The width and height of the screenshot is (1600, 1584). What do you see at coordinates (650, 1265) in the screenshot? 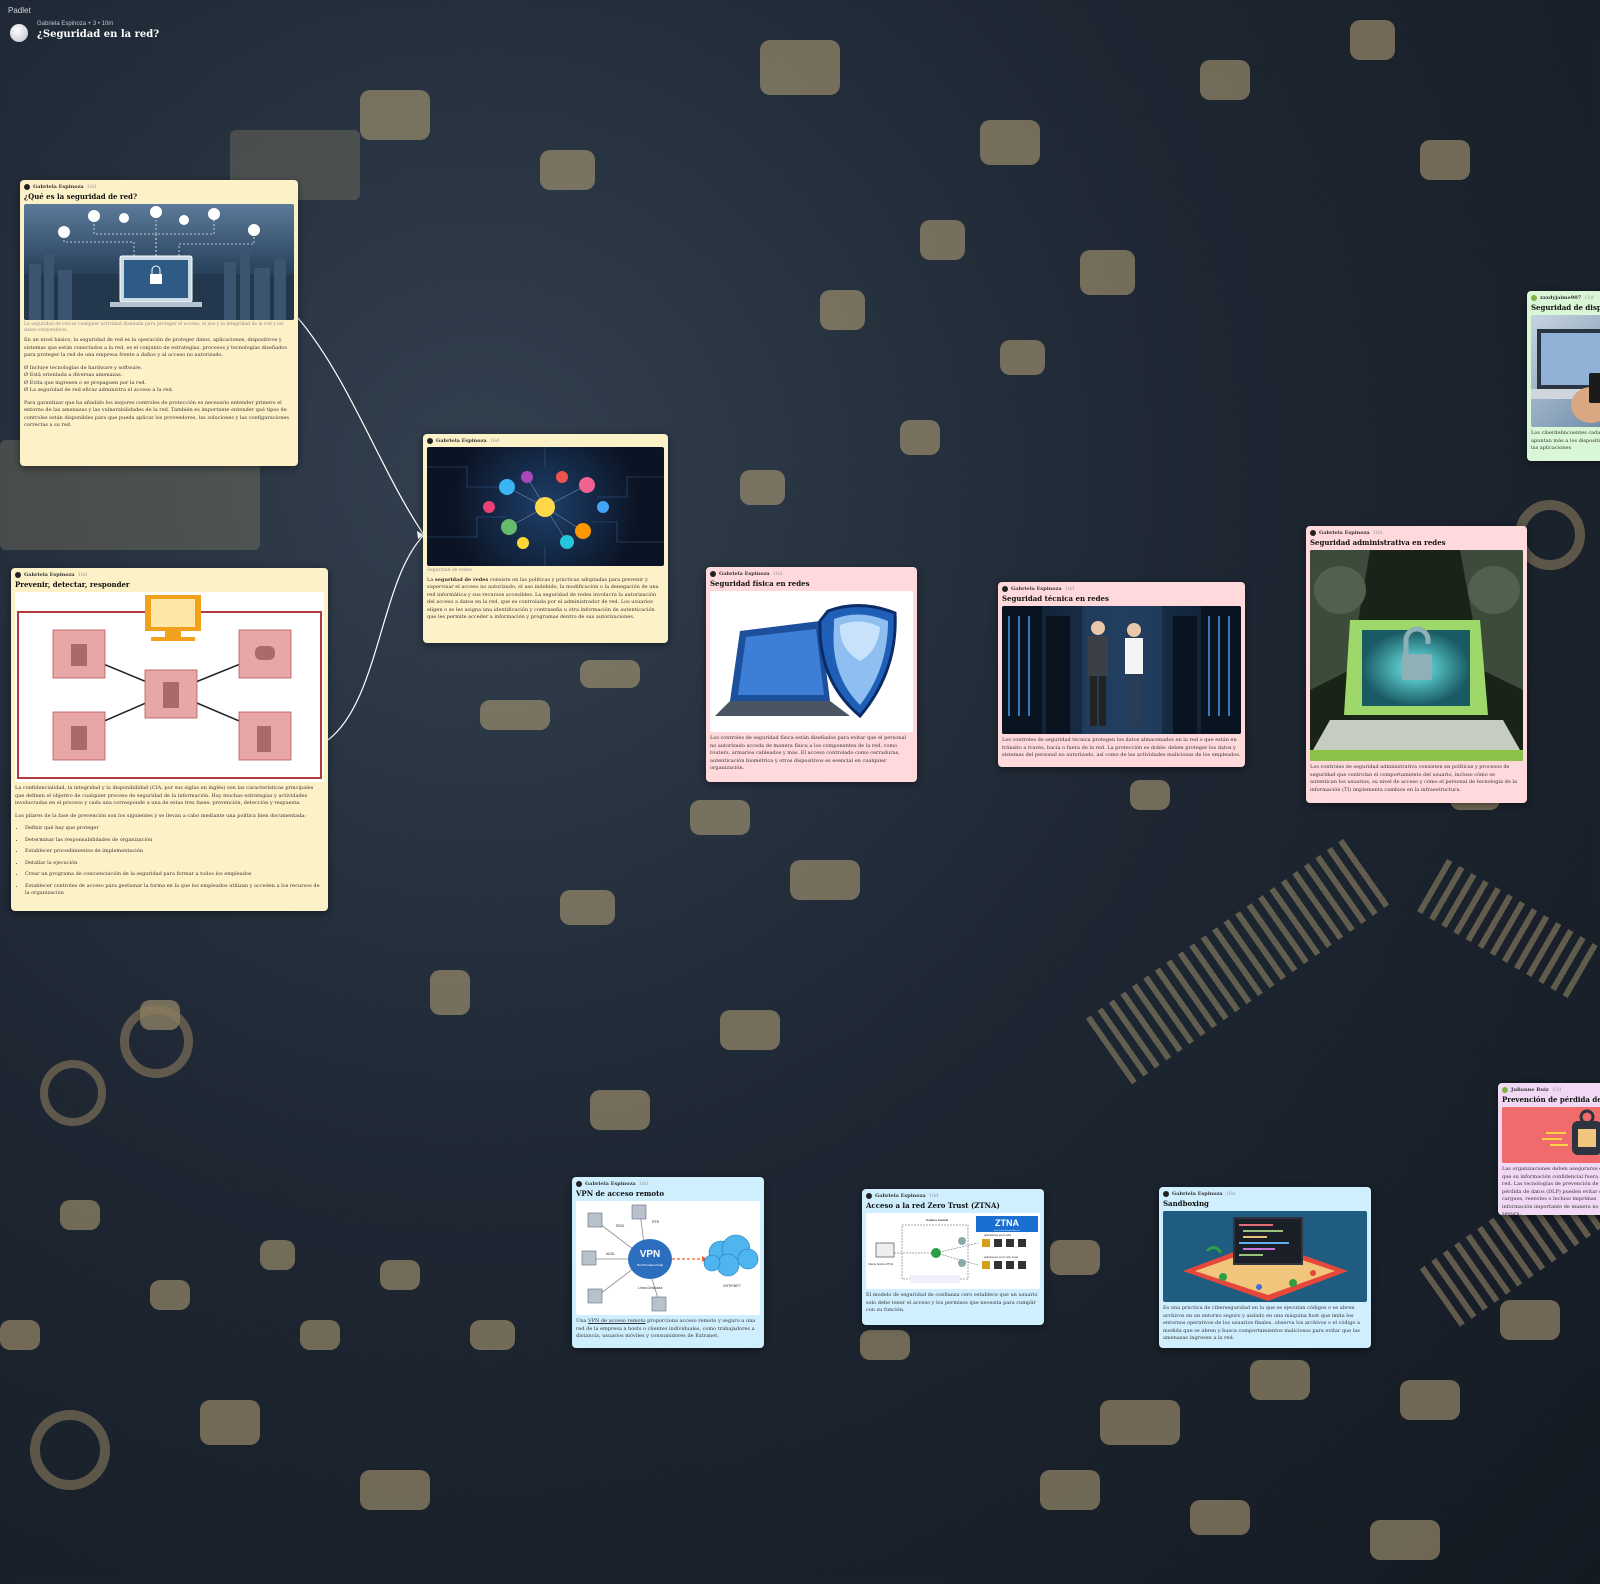
I see `vpn-sub-label: Red Privada Virtual` at bounding box center [650, 1265].